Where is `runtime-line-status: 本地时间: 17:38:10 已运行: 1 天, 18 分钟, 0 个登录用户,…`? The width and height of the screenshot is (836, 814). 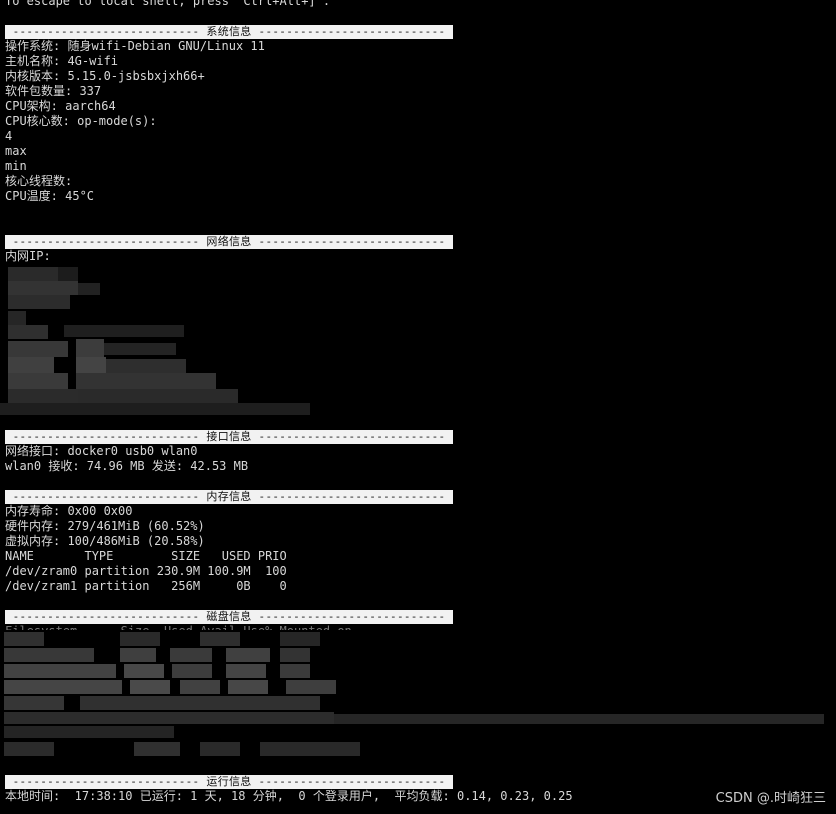
runtime-line-status: 本地时间: 17:38:10 已运行: 1 天, 18 分钟, 0 个登录用户,… is located at coordinates (289, 796).